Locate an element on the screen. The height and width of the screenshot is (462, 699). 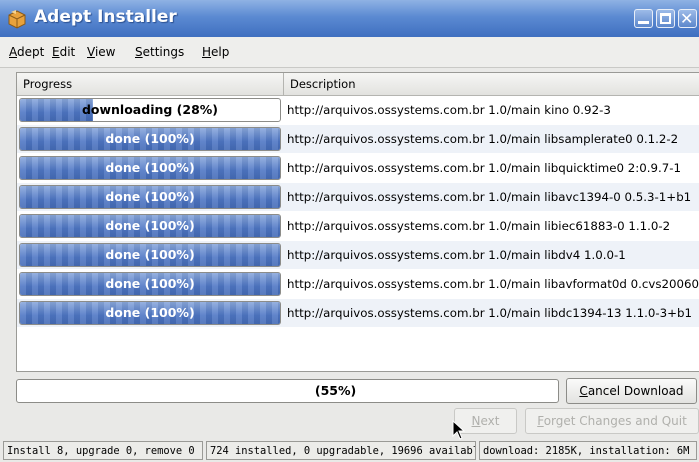
close-button: ✕ is located at coordinates (687, 18).